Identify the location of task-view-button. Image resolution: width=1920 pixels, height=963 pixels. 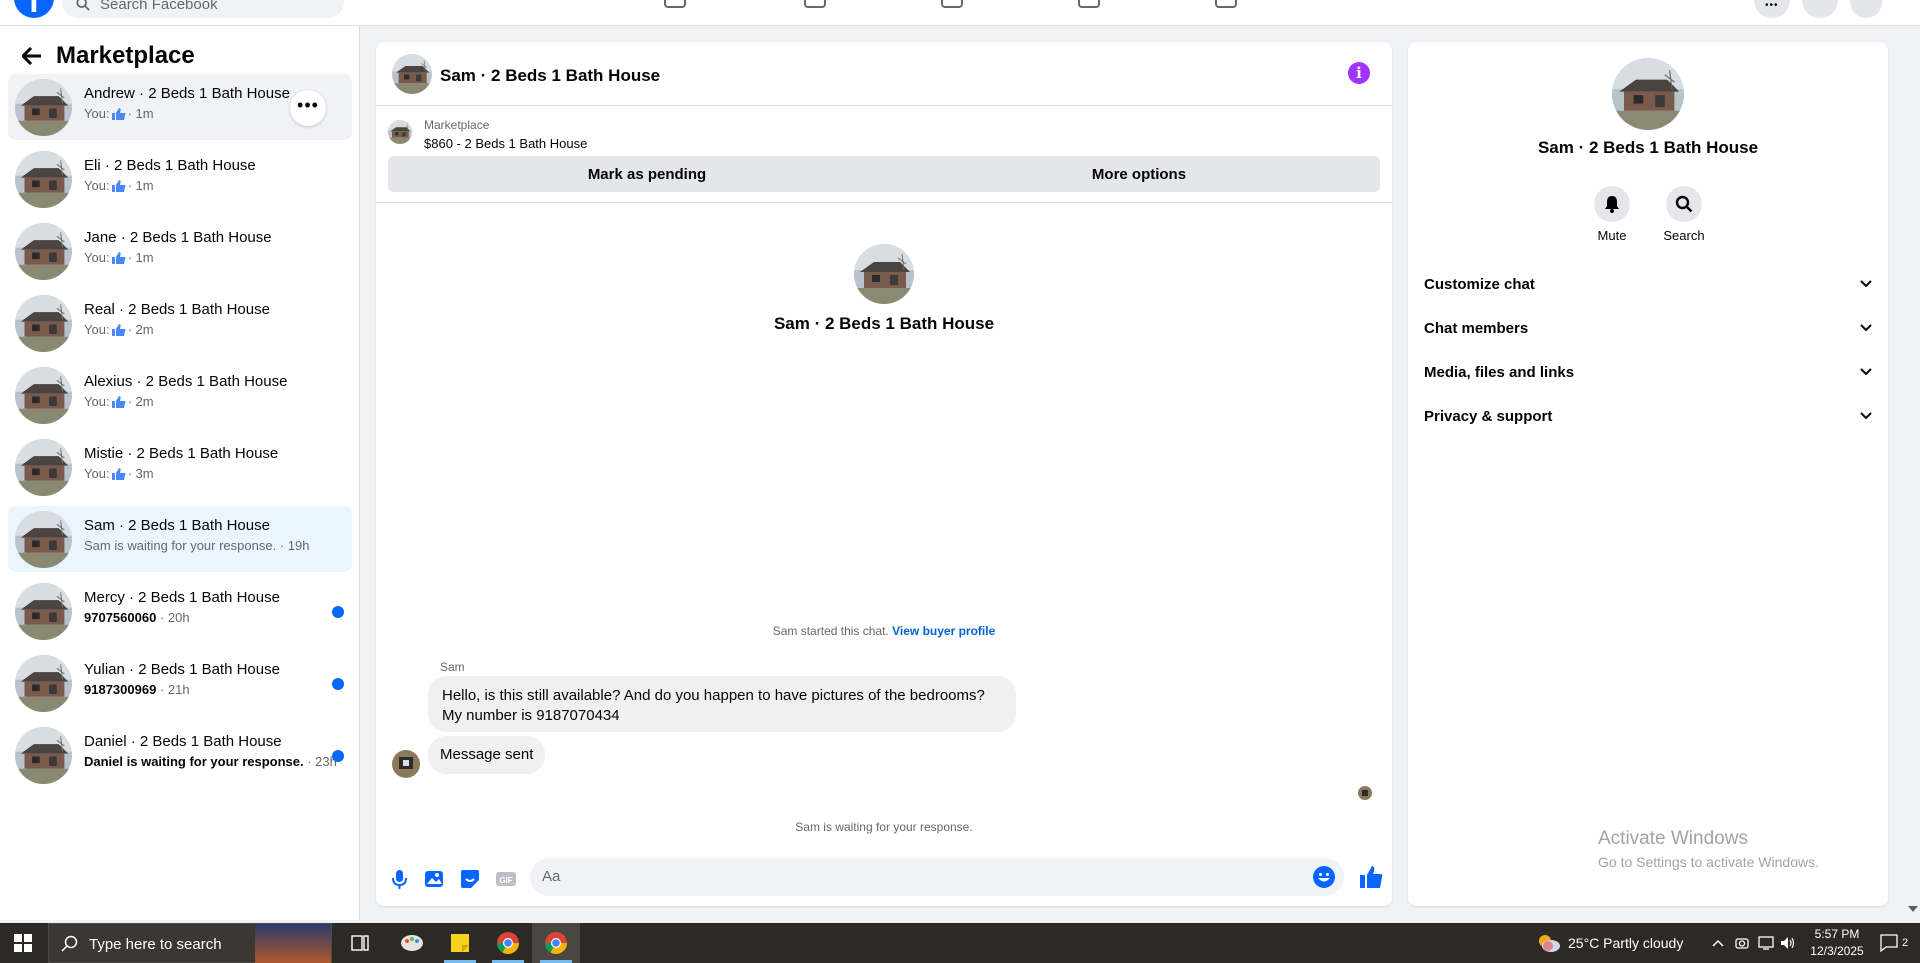
(360, 943).